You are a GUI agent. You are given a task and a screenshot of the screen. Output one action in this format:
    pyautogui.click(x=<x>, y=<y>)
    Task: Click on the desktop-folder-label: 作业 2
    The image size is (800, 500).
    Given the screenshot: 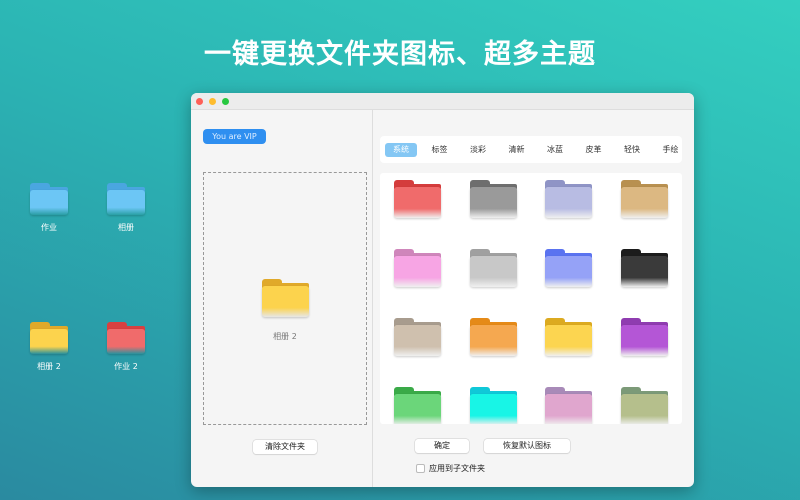 What is the action you would take?
    pyautogui.click(x=126, y=366)
    